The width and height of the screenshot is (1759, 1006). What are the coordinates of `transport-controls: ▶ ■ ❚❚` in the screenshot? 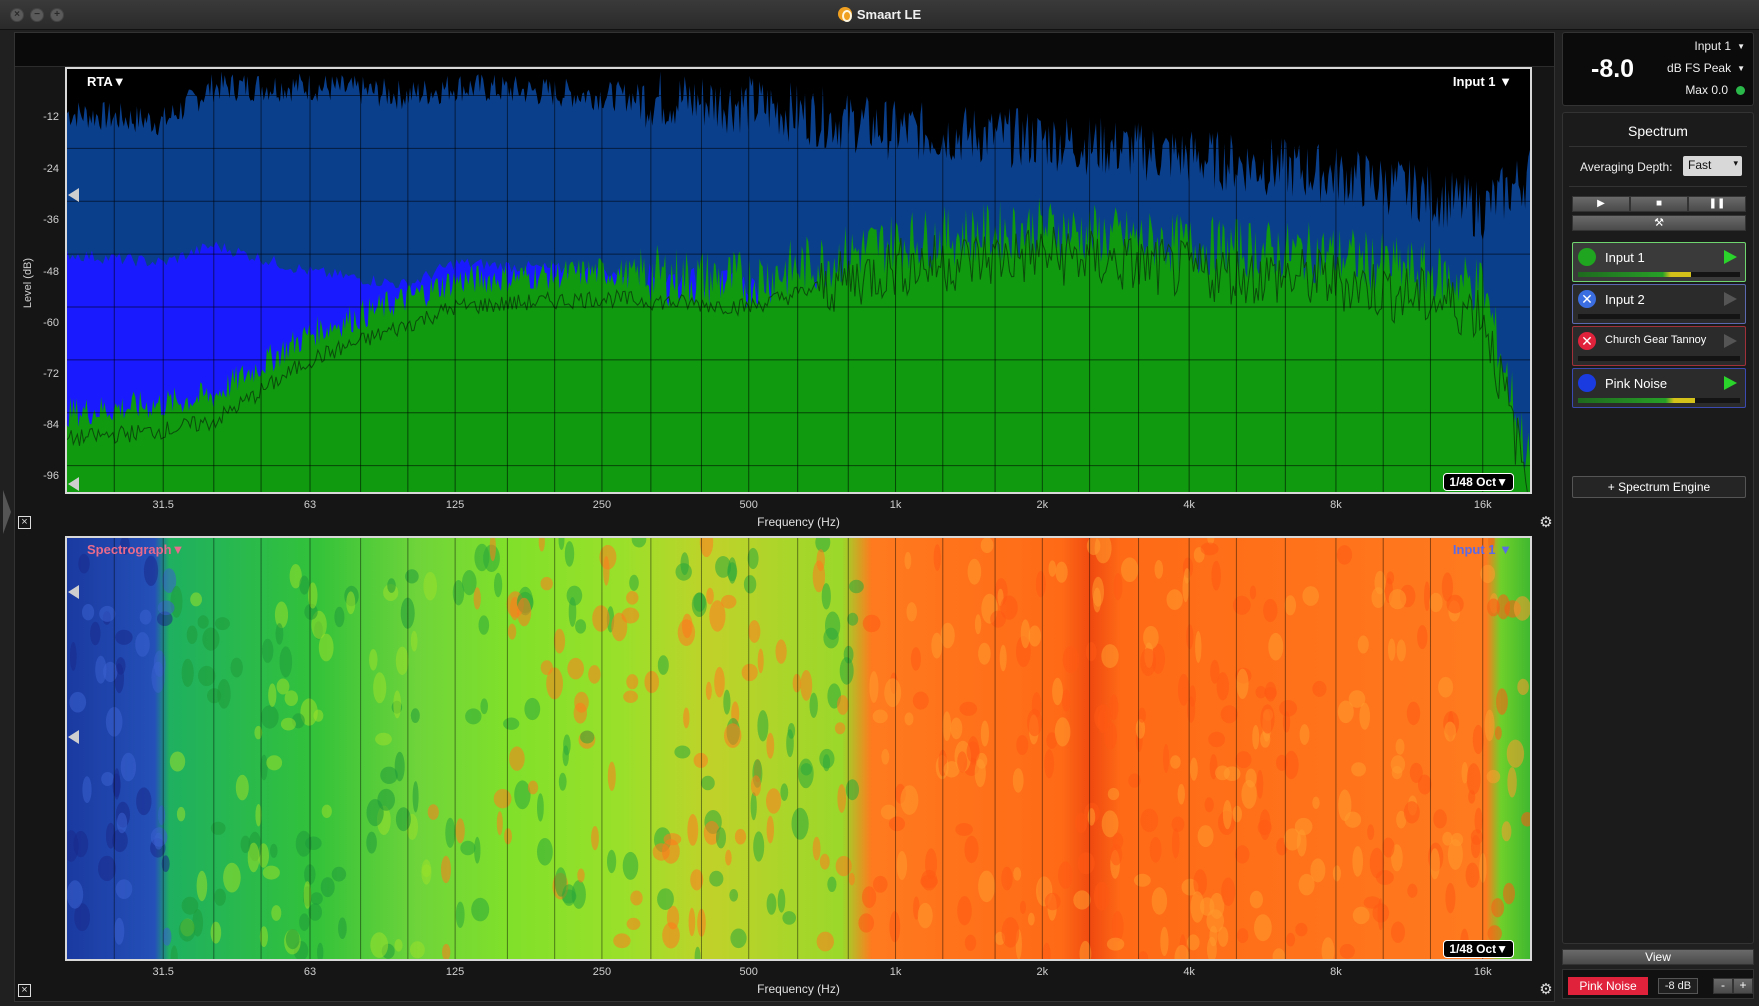 It's located at (1659, 204).